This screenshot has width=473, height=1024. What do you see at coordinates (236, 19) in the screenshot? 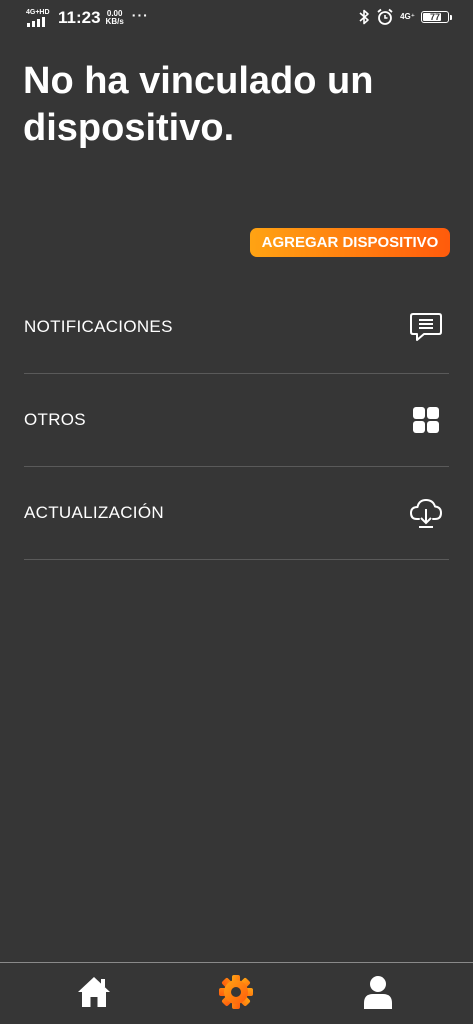
I see `status-bar: 4G+HD 11:23 0.00 KB/s ··· 4G⁺ 77` at bounding box center [236, 19].